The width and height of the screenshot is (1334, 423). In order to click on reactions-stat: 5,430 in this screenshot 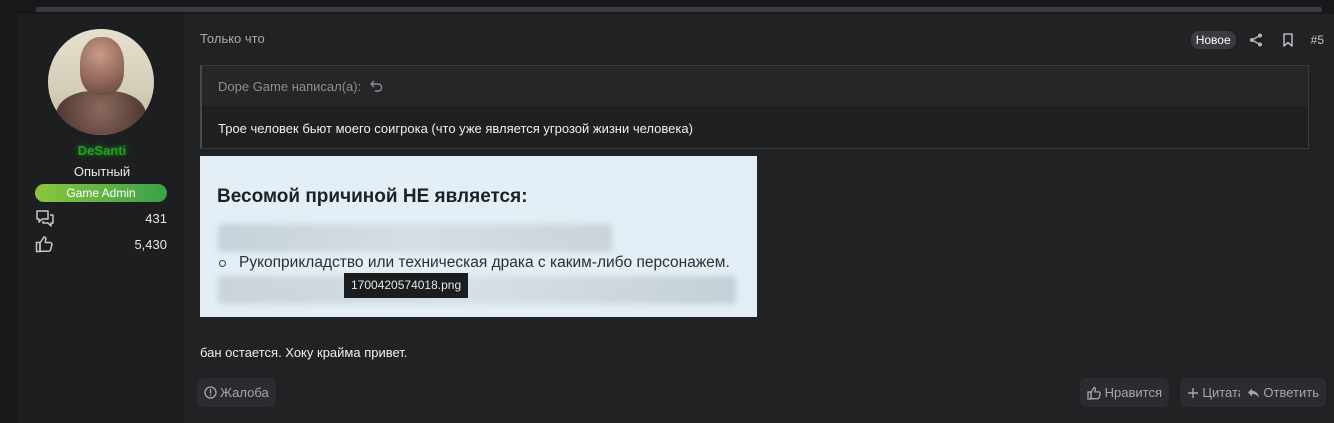, I will do `click(101, 244)`.